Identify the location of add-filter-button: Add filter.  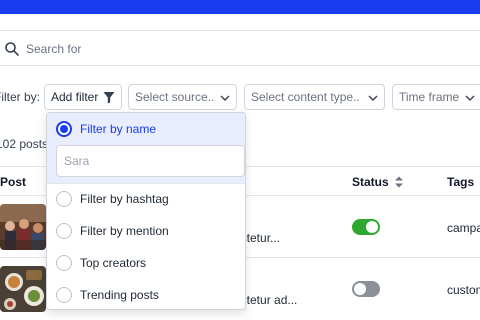
(83, 97).